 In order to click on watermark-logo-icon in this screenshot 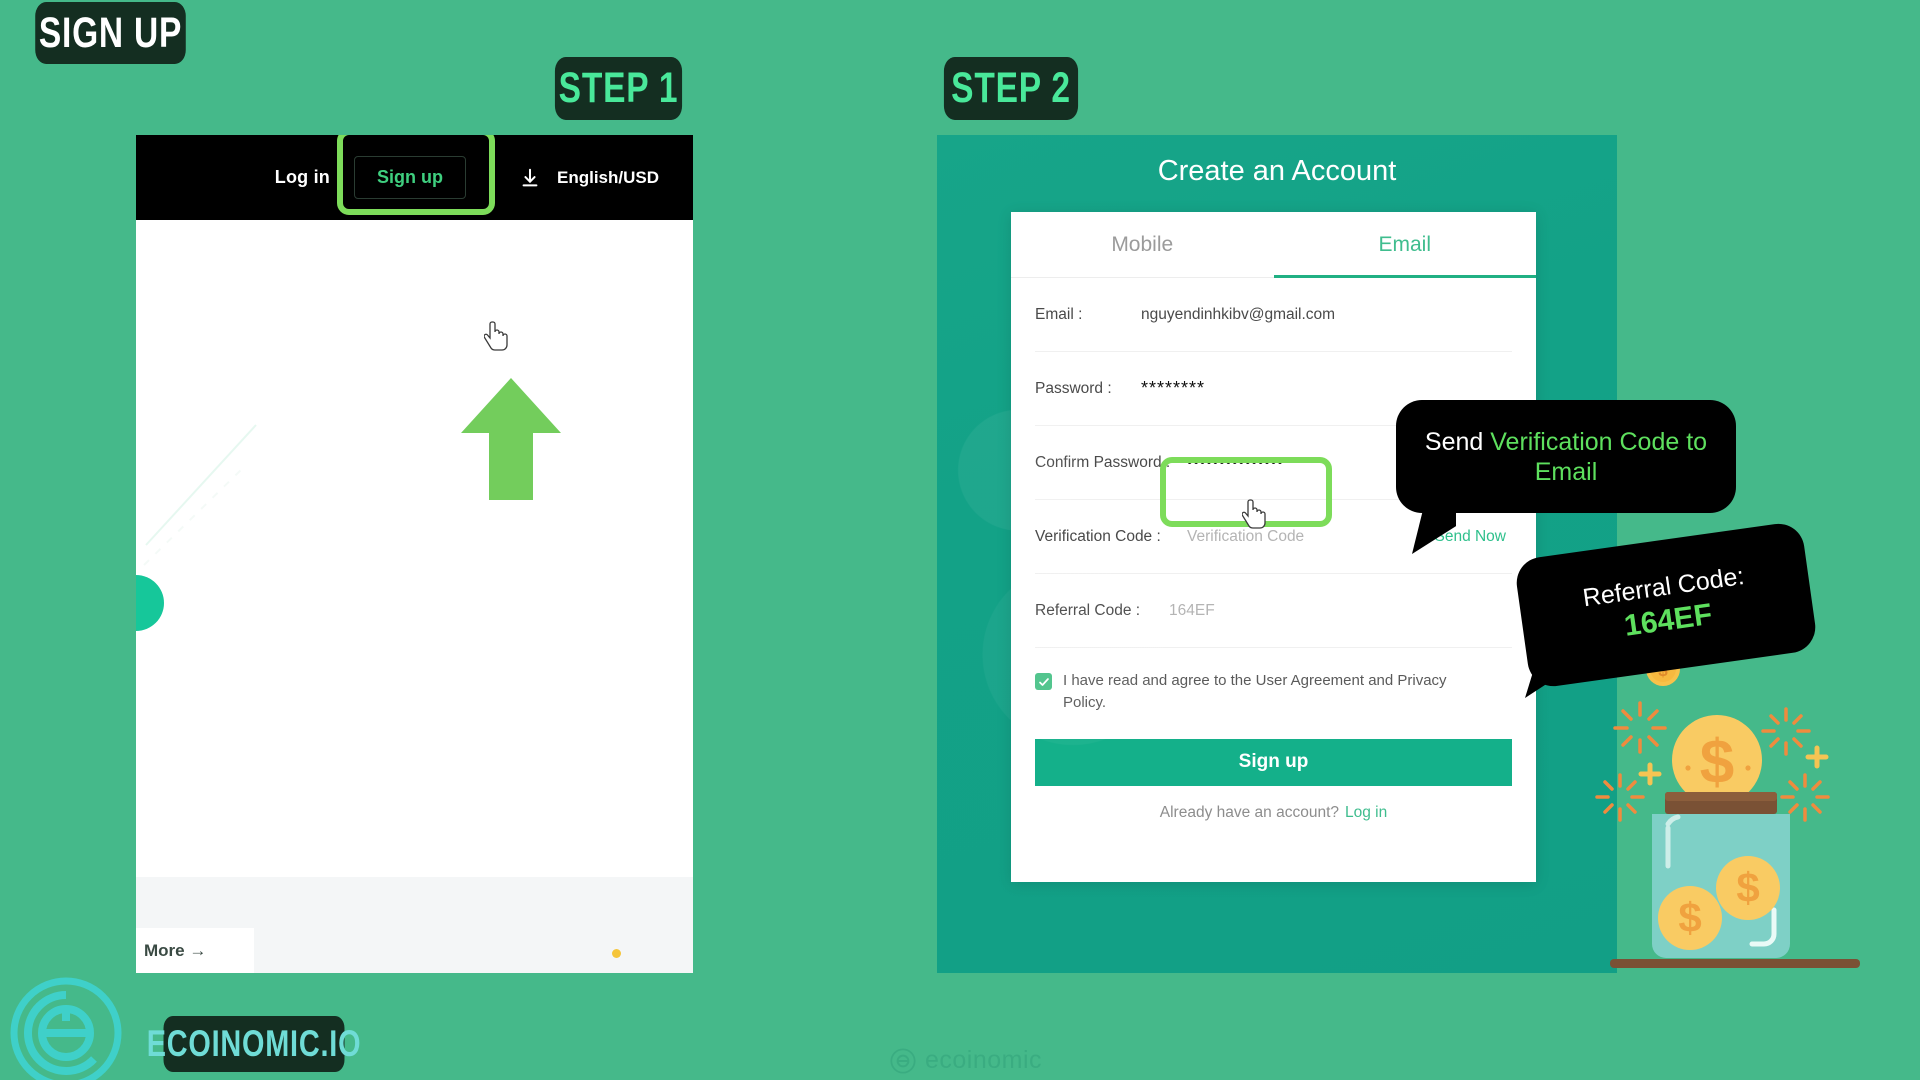, I will do `click(903, 1060)`.